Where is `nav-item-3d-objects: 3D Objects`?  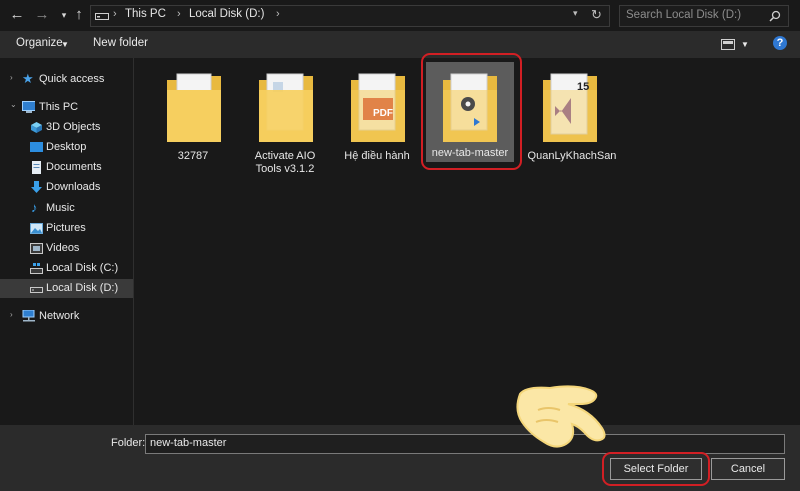 nav-item-3d-objects: 3D Objects is located at coordinates (66, 127).